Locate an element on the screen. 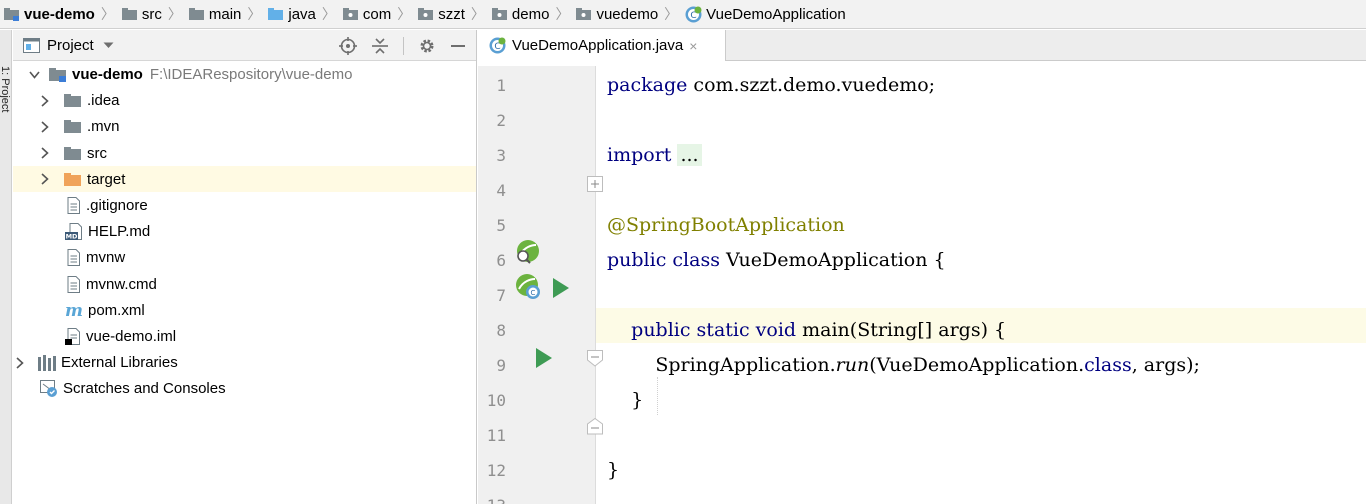  gear-icon is located at coordinates (427, 46).